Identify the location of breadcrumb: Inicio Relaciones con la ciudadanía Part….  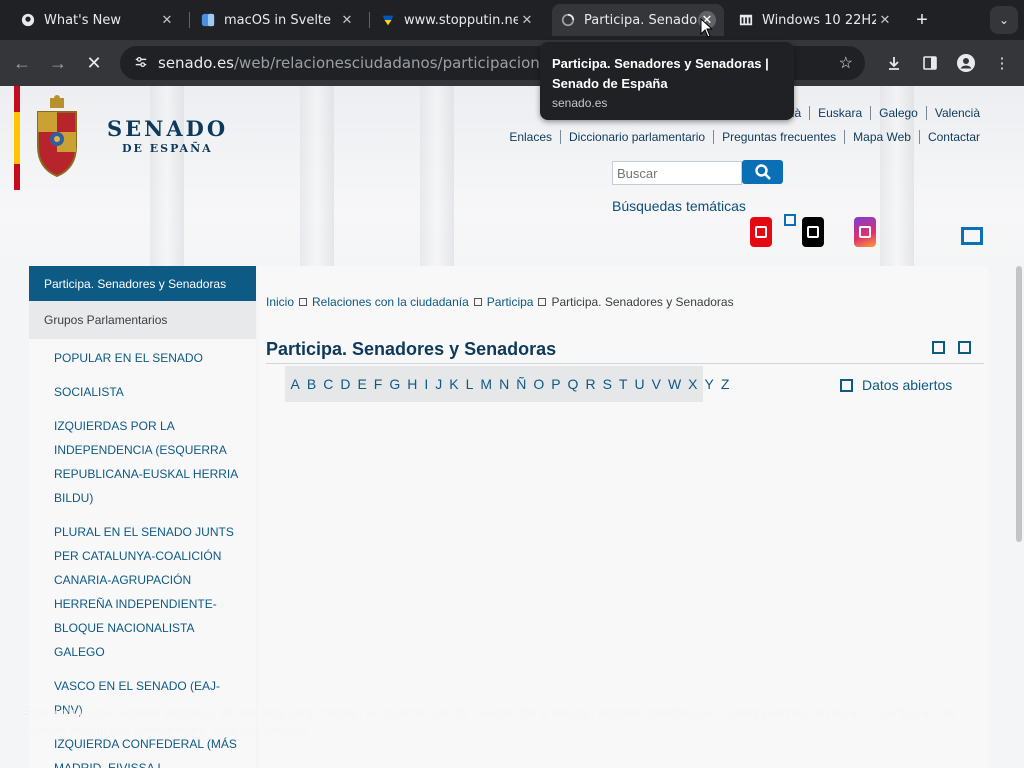
(500, 302).